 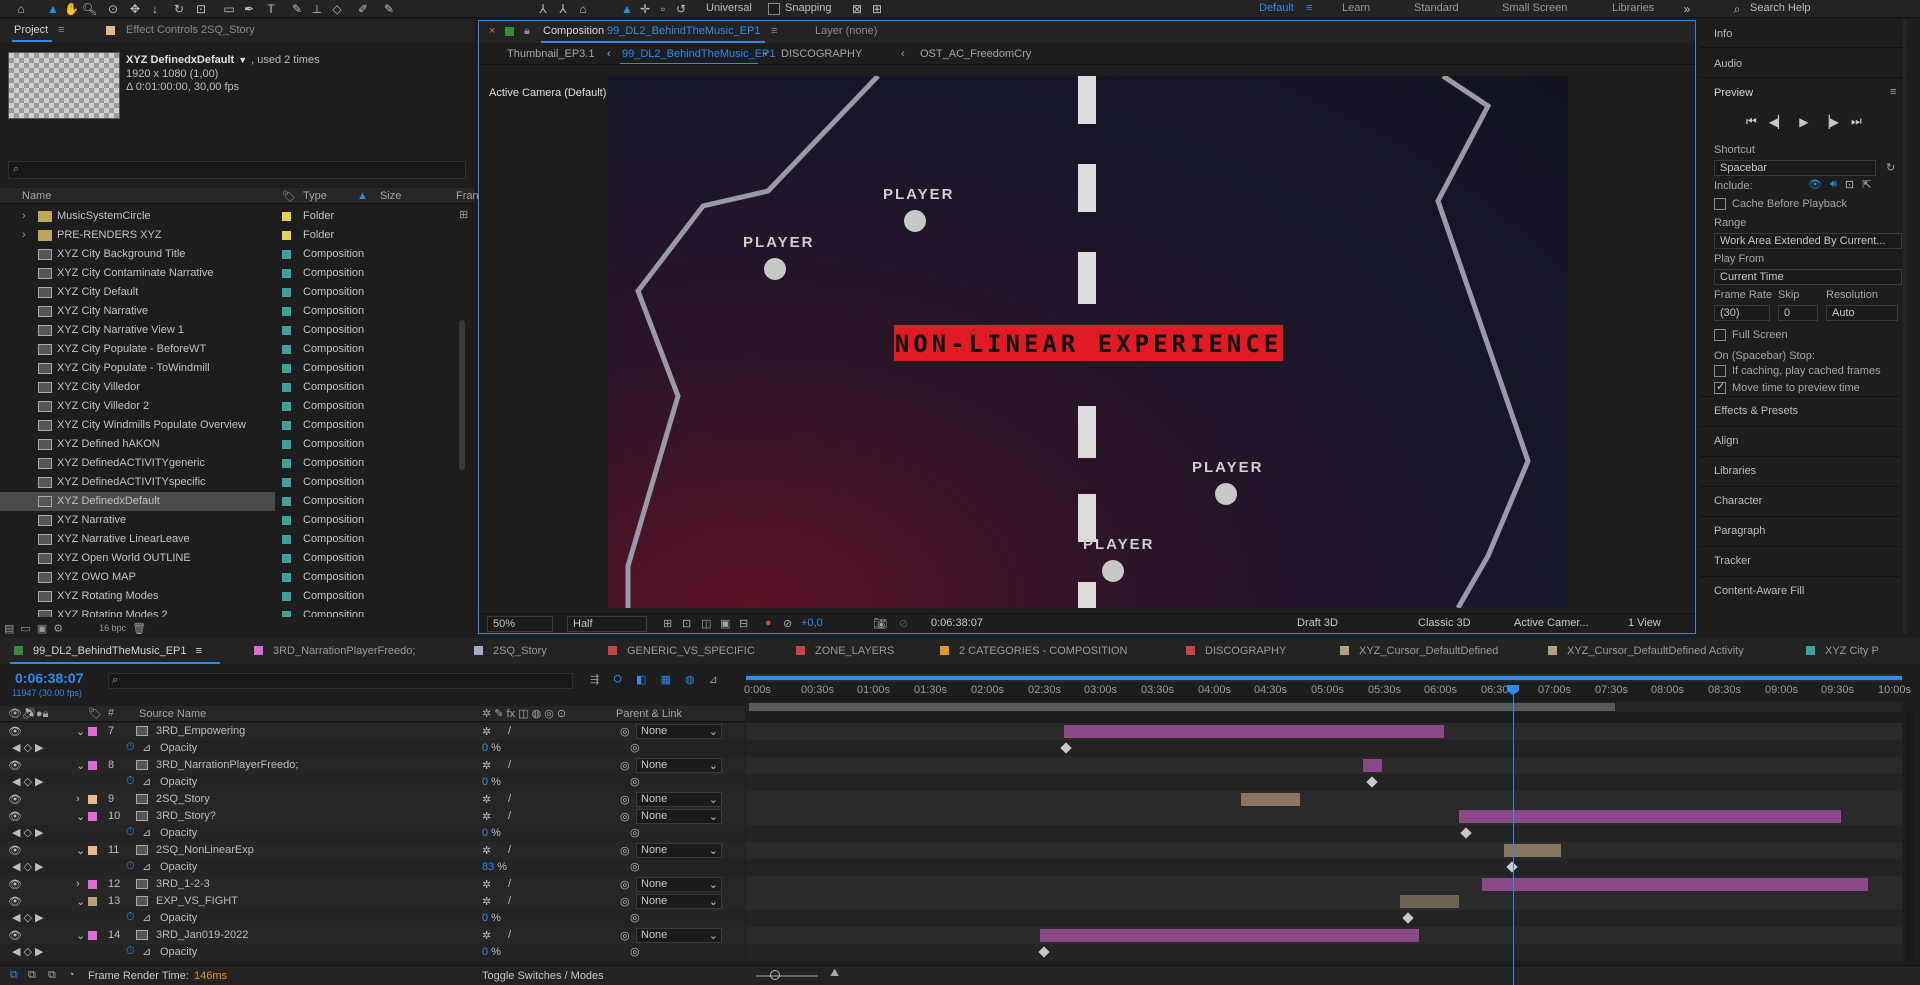 What do you see at coordinates (135, 9) in the screenshot?
I see `pan-tool-icon: ✥` at bounding box center [135, 9].